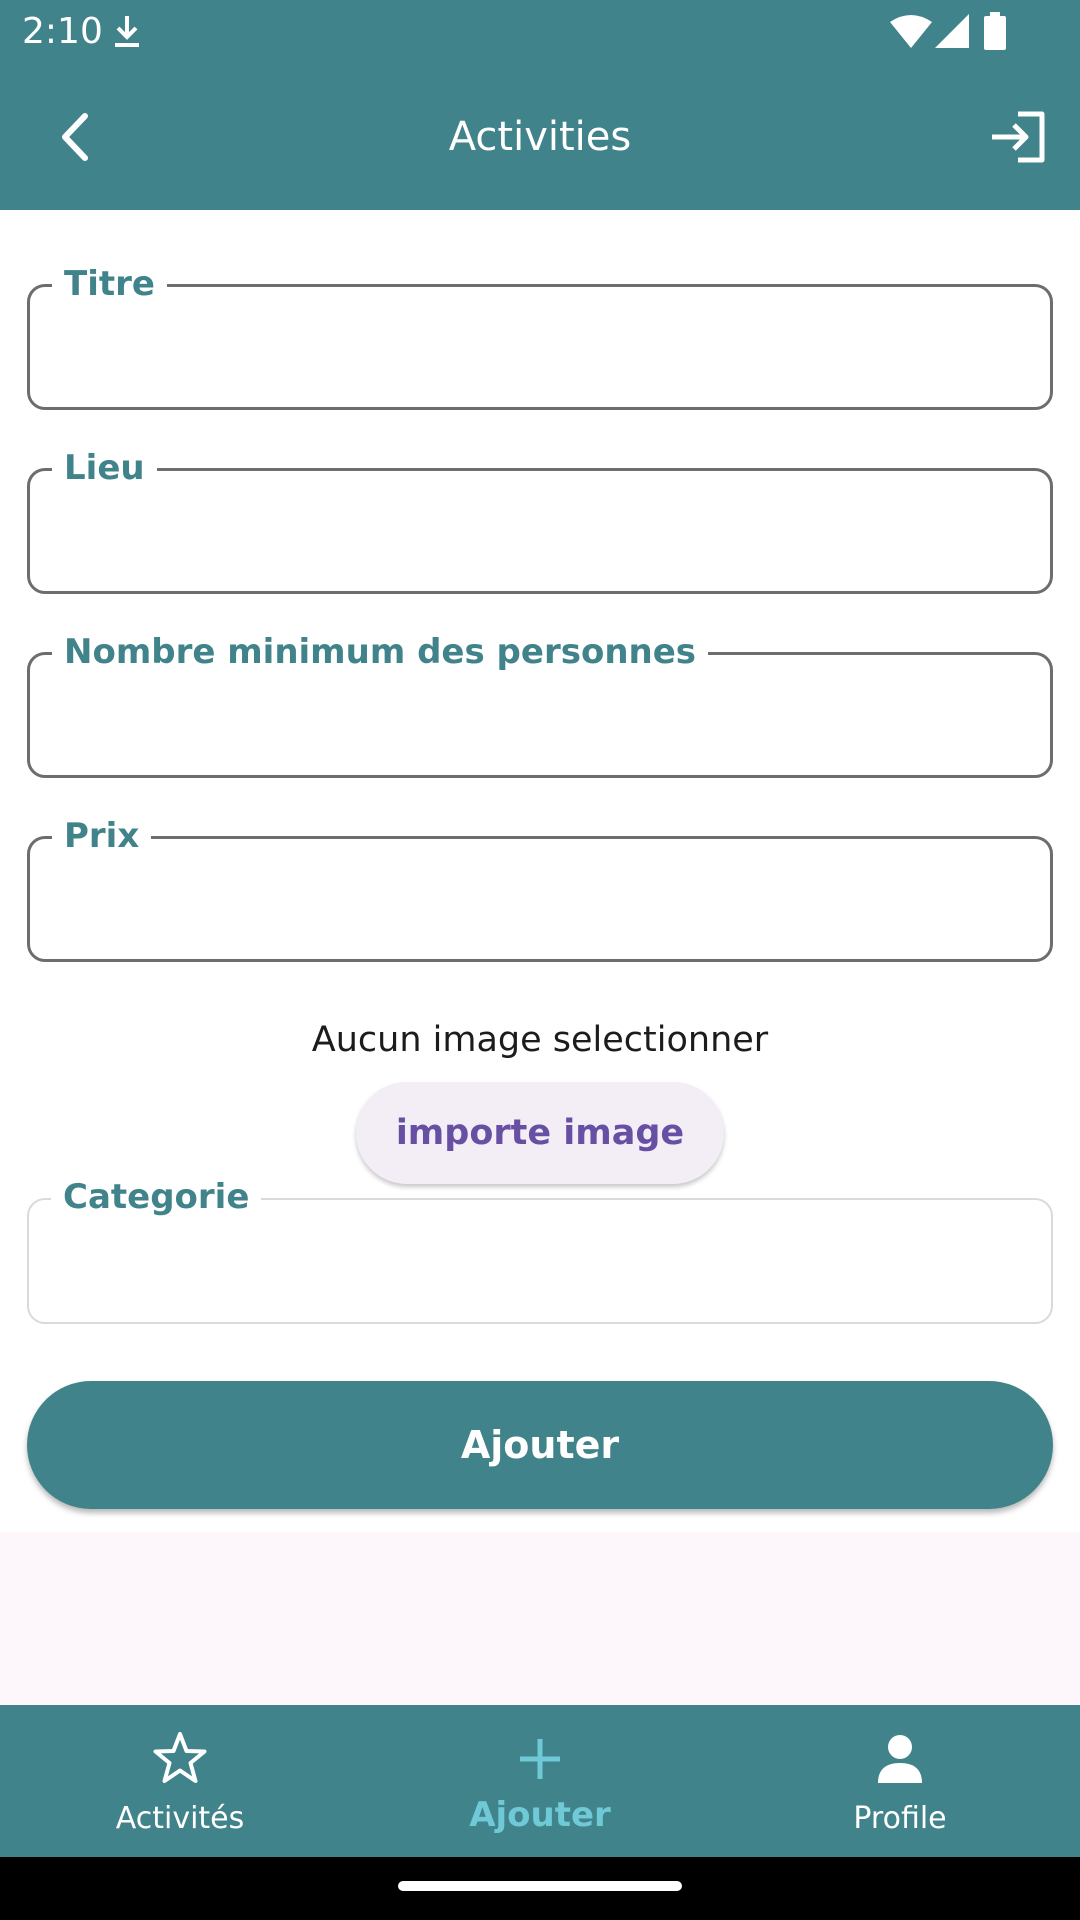  Describe the element at coordinates (900, 1818) in the screenshot. I see `nav-label-profile: Profile` at that location.